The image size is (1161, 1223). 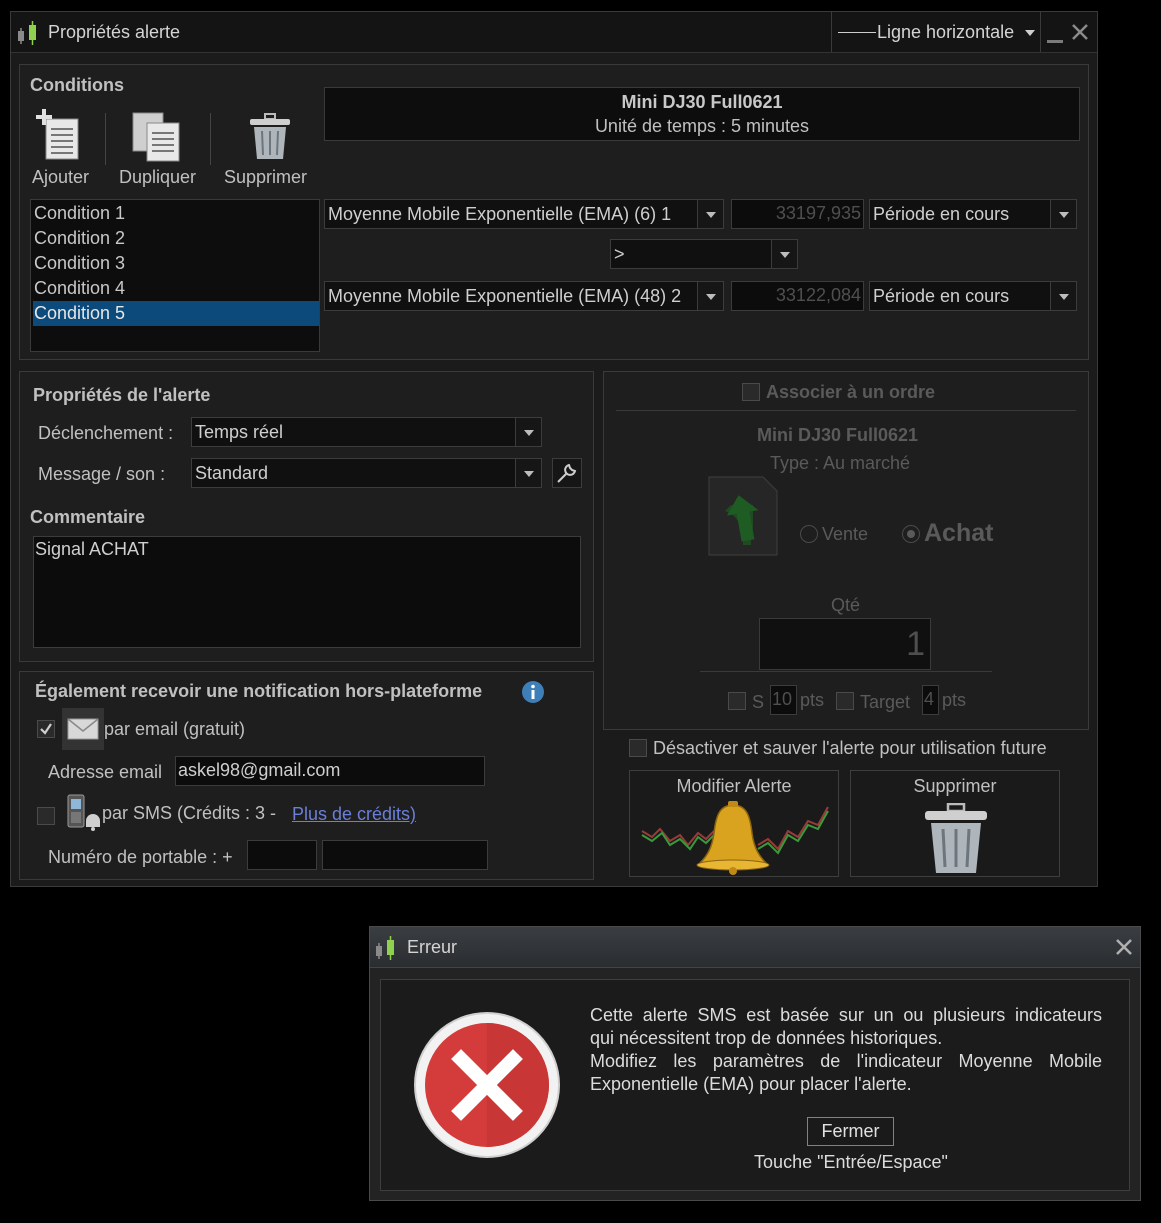 I want to click on keyboard-hint: Touche "Entrée/Espace", so click(x=851, y=1162).